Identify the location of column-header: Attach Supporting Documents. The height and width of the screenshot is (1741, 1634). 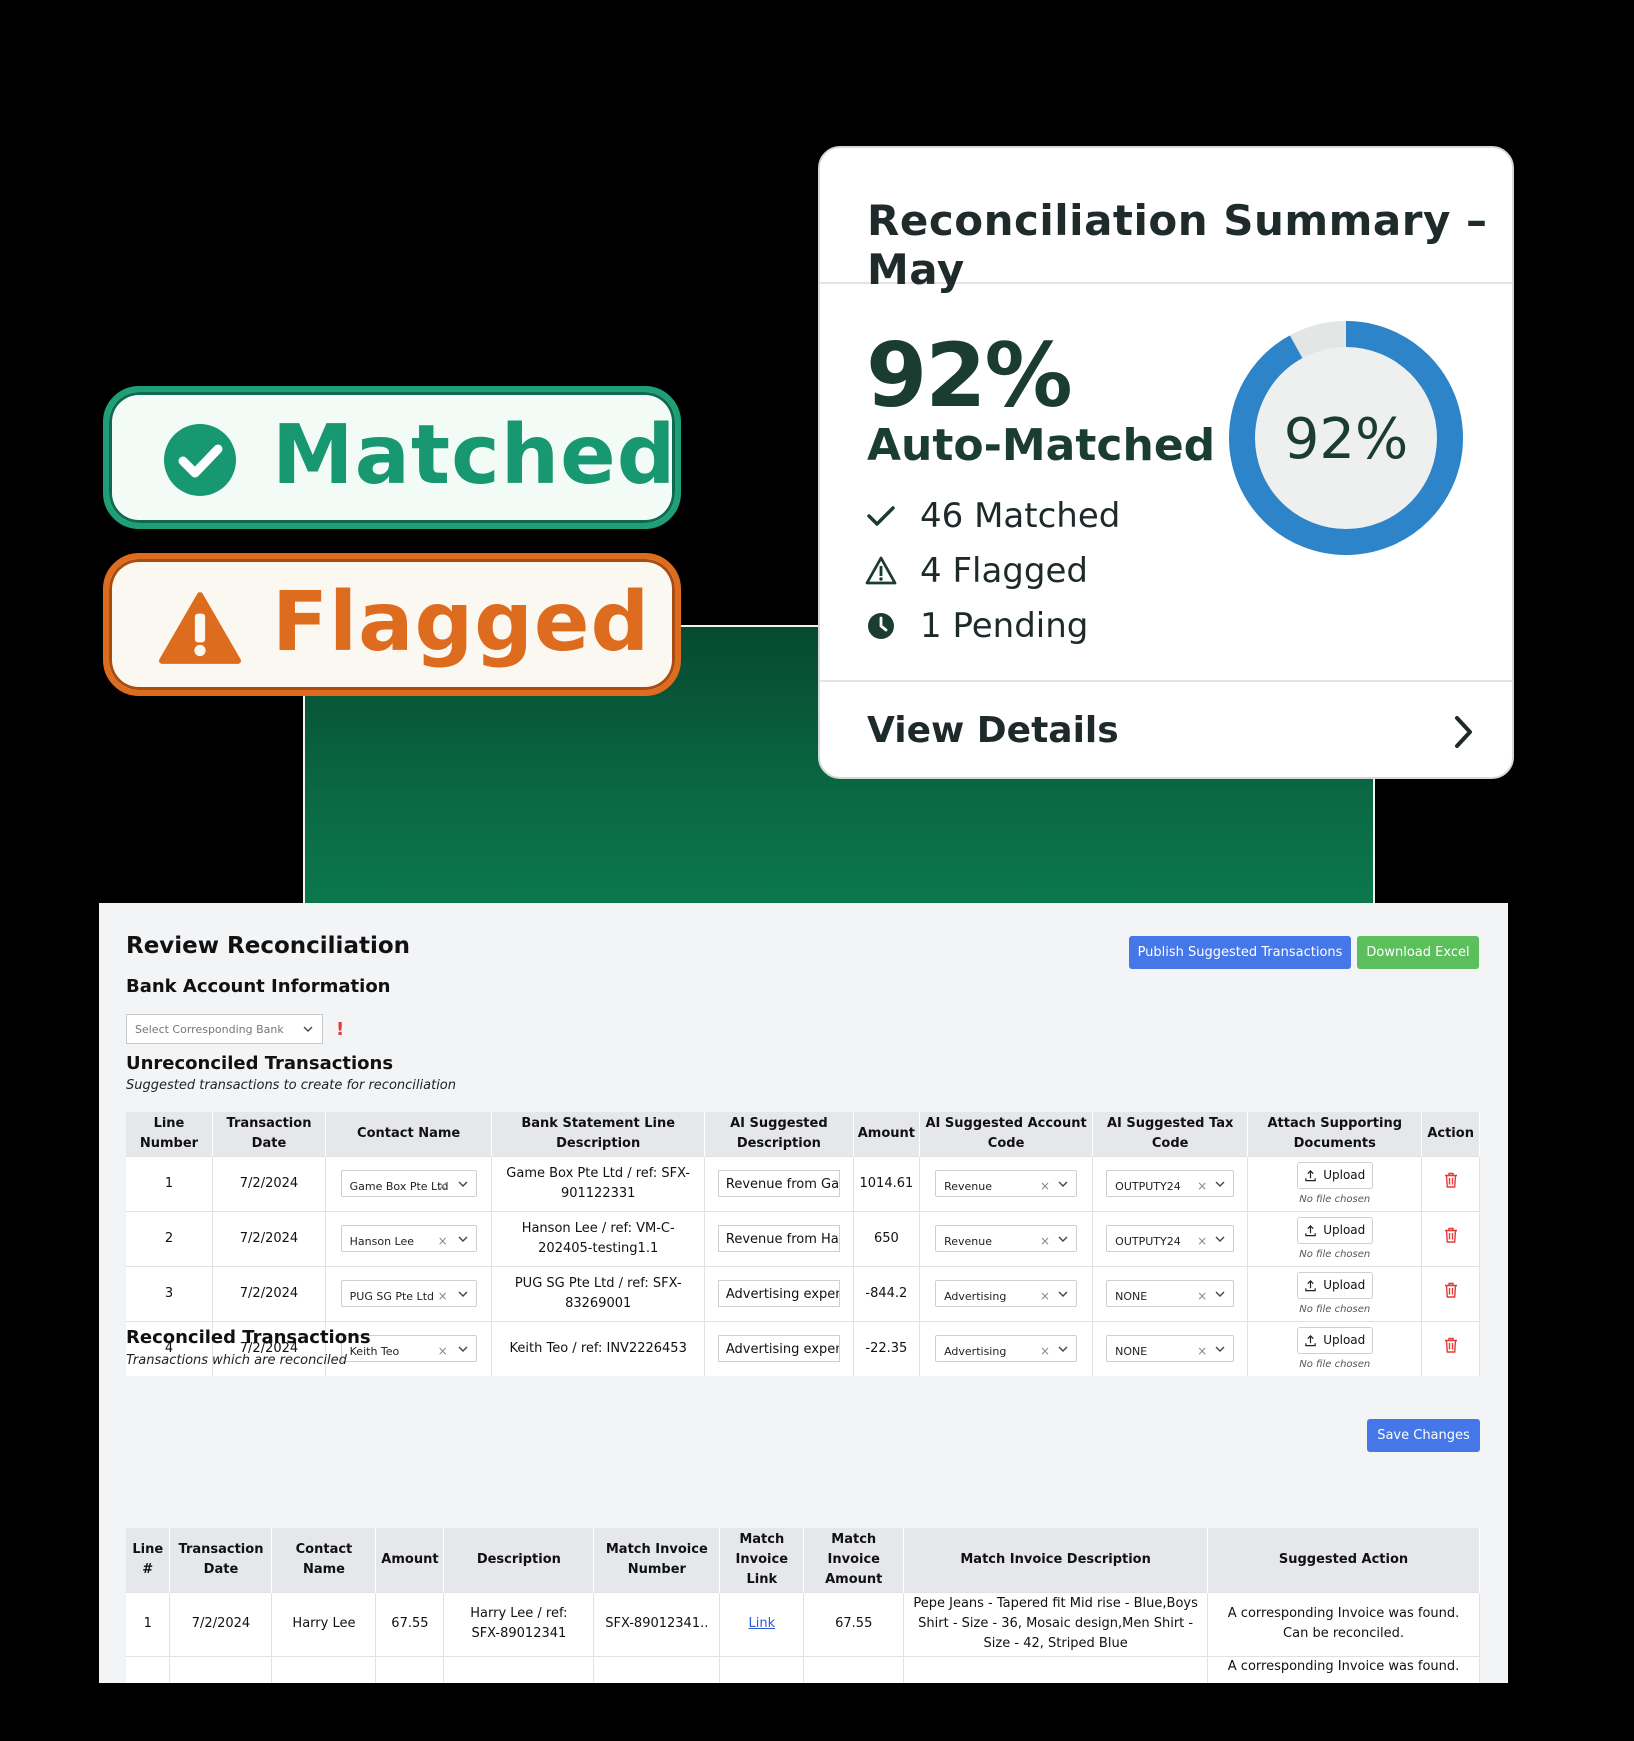
(1335, 1134).